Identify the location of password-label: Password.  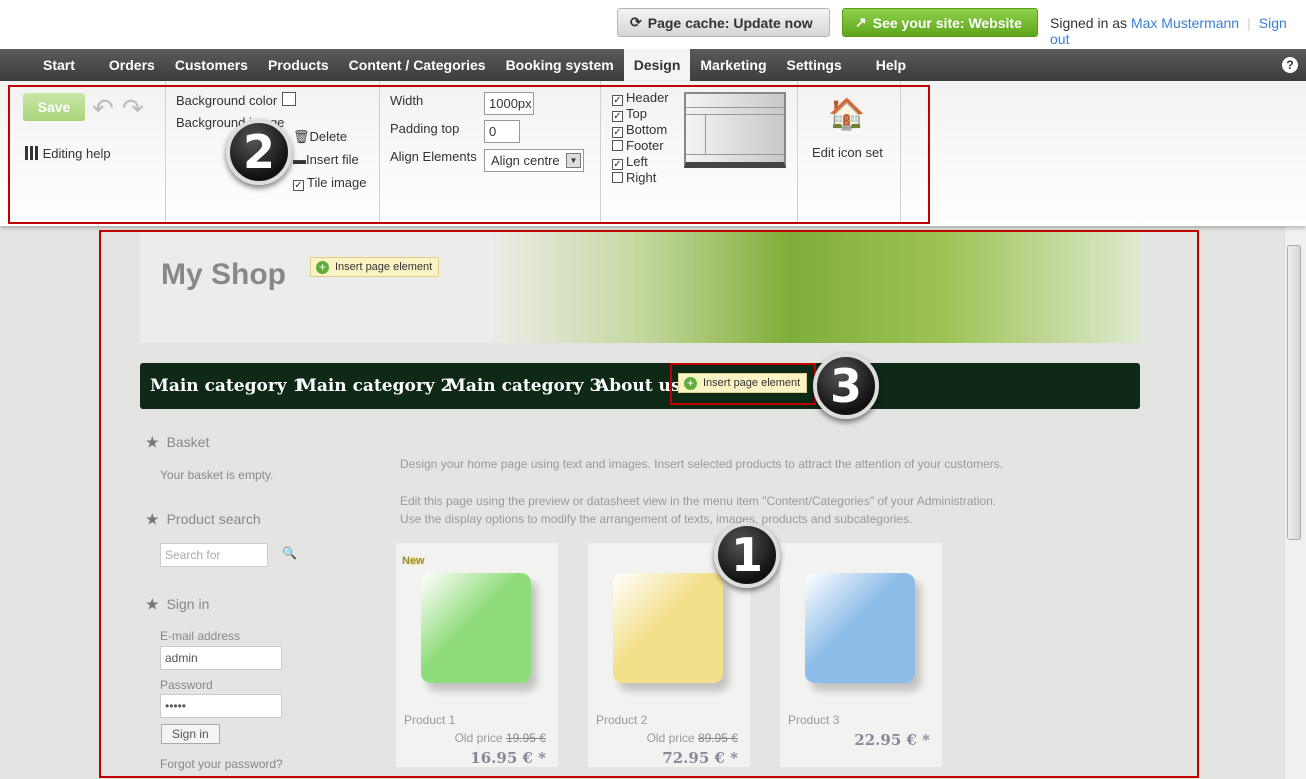
(186, 685).